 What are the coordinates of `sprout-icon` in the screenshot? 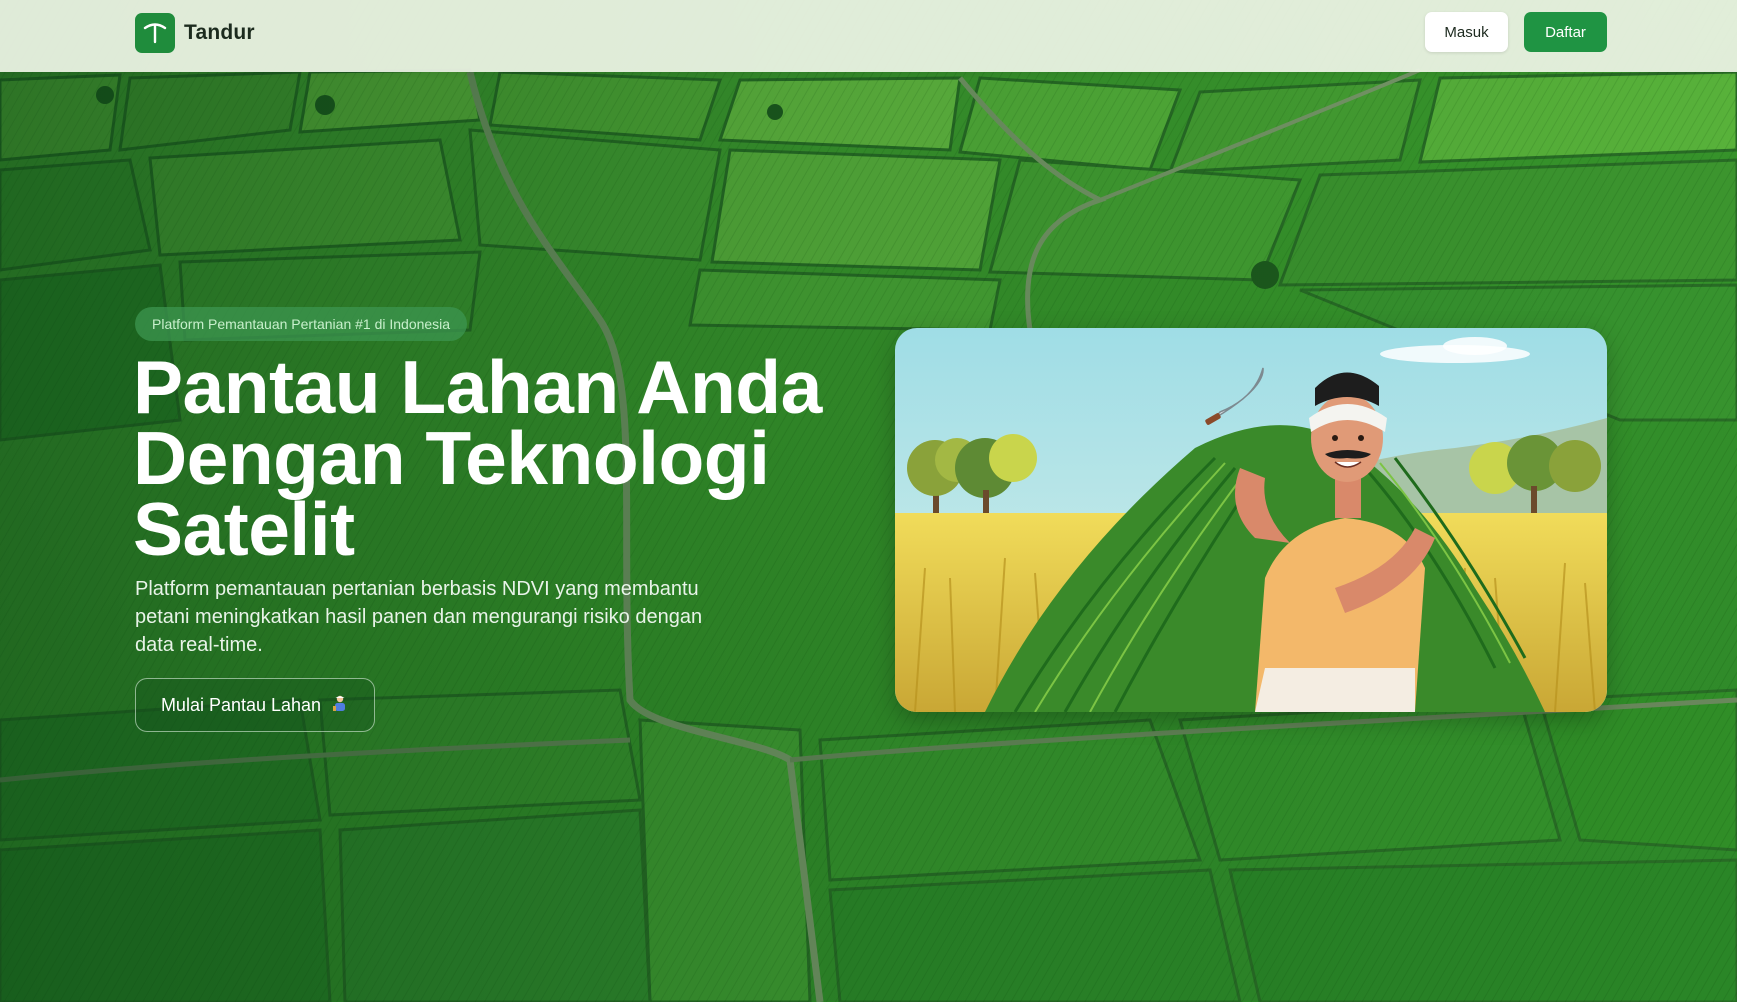 It's located at (155, 33).